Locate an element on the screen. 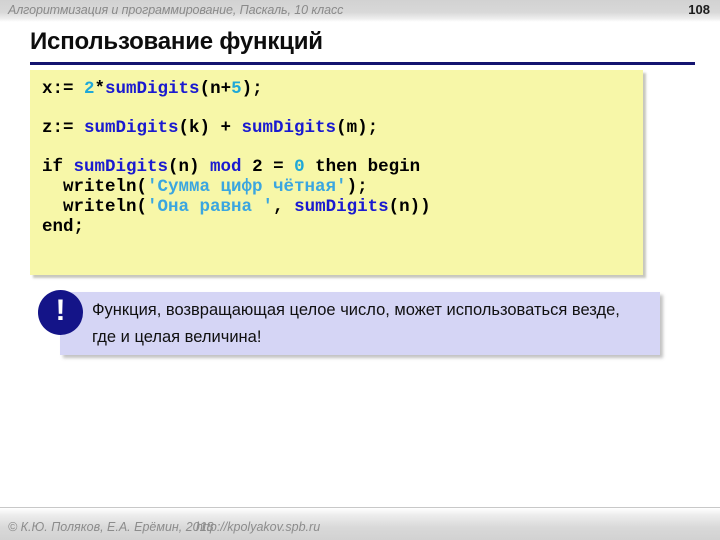 This screenshot has height=540, width=720. code-token: (n+ is located at coordinates (215, 89).